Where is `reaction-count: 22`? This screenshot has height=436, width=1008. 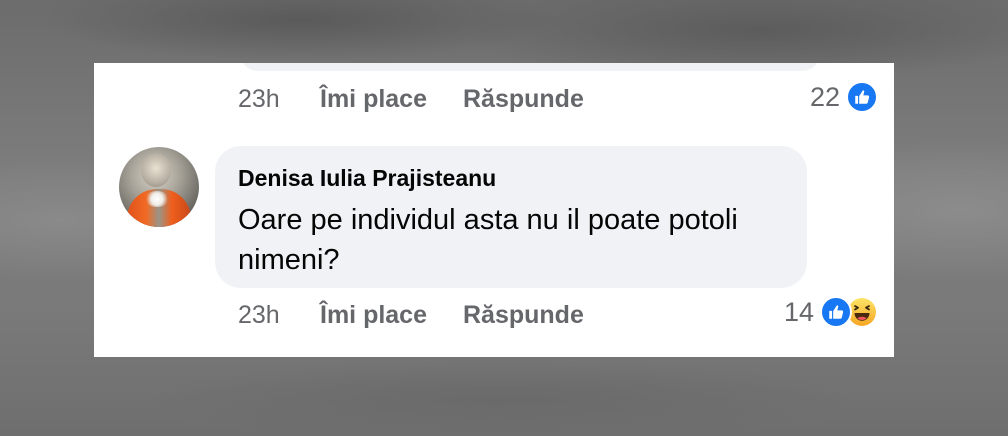 reaction-count: 22 is located at coordinates (824, 96).